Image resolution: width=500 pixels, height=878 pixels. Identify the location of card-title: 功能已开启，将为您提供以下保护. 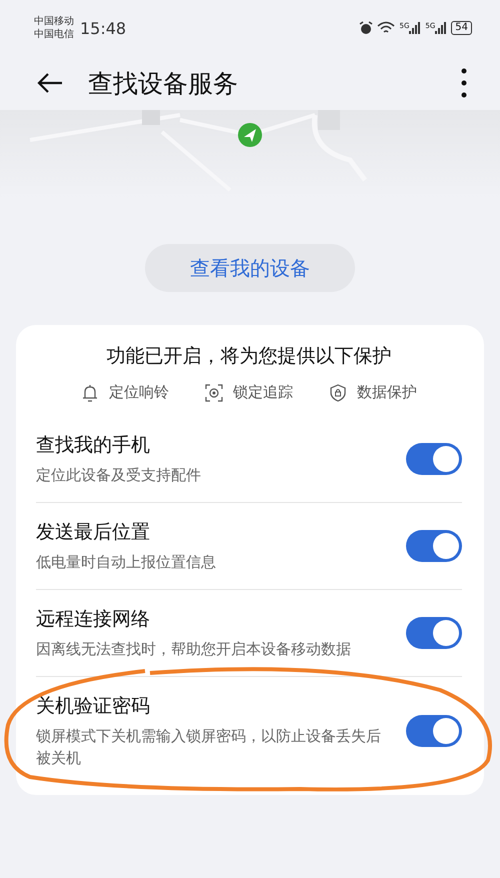
(249, 356).